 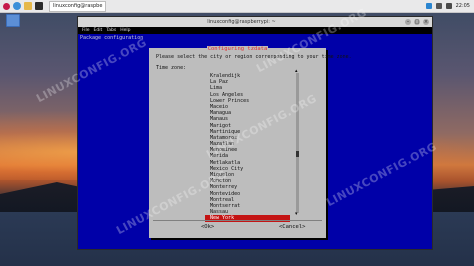 I want to click on trash-icon, so click(x=13, y=20).